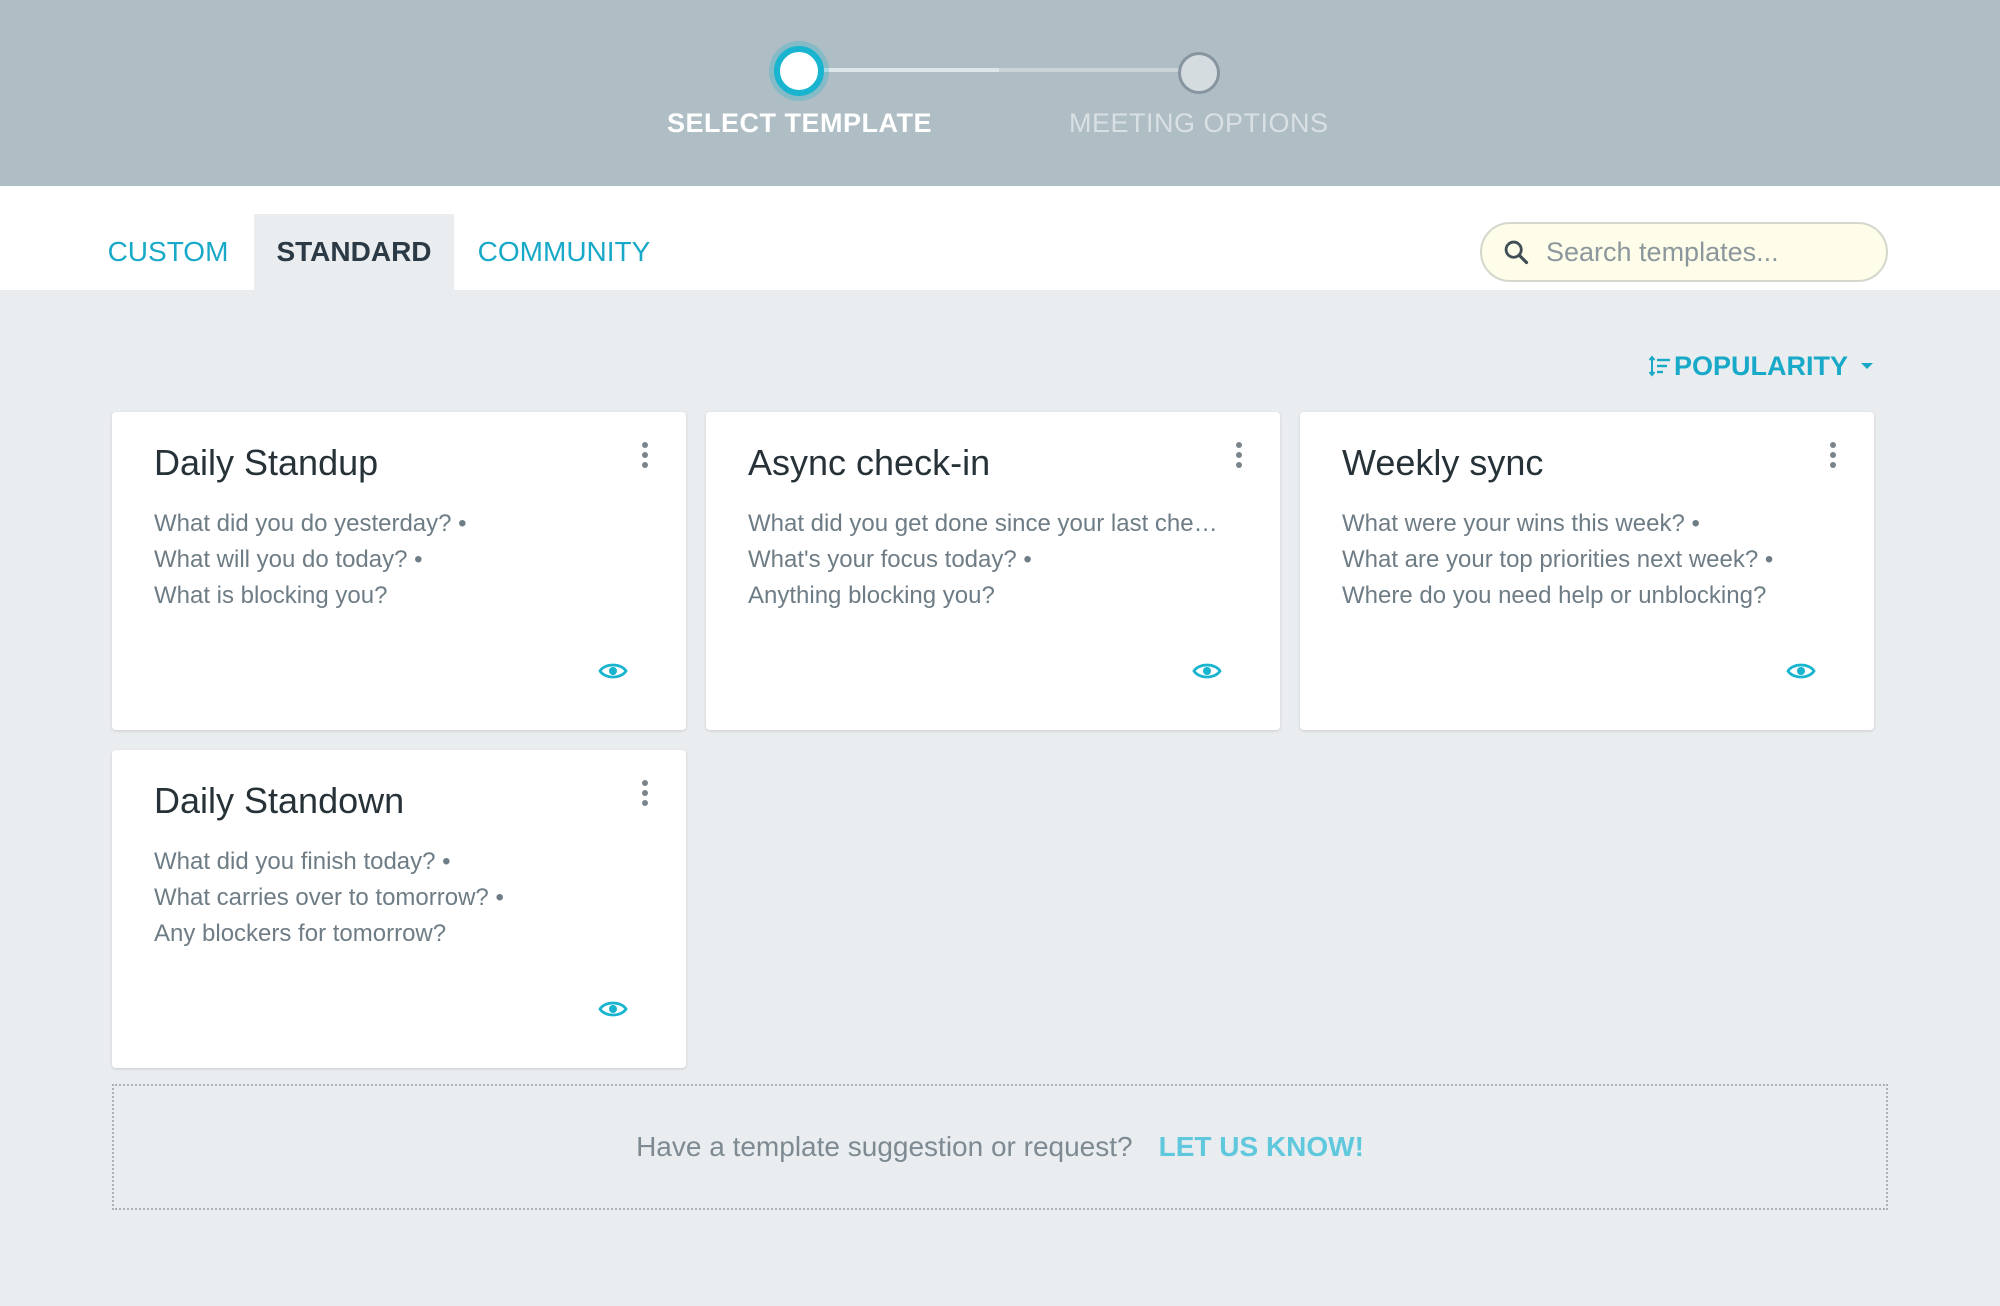 The image size is (2000, 1306). I want to click on step-indicator-select-template, so click(799, 71).